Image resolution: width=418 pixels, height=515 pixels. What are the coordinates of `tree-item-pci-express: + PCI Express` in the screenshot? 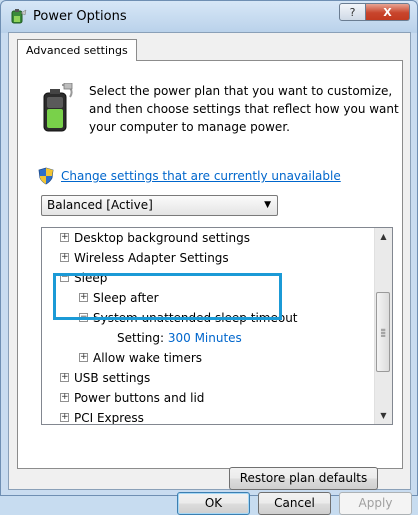 It's located at (102, 416).